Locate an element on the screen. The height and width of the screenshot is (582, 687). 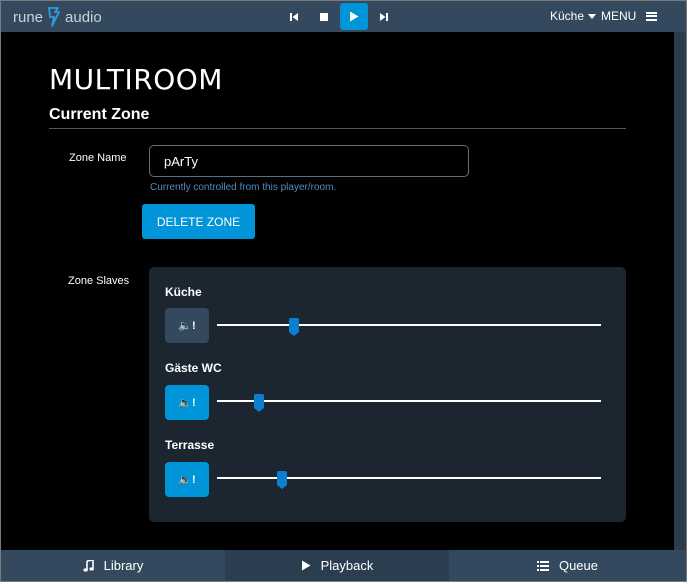
stop-button is located at coordinates (324, 16).